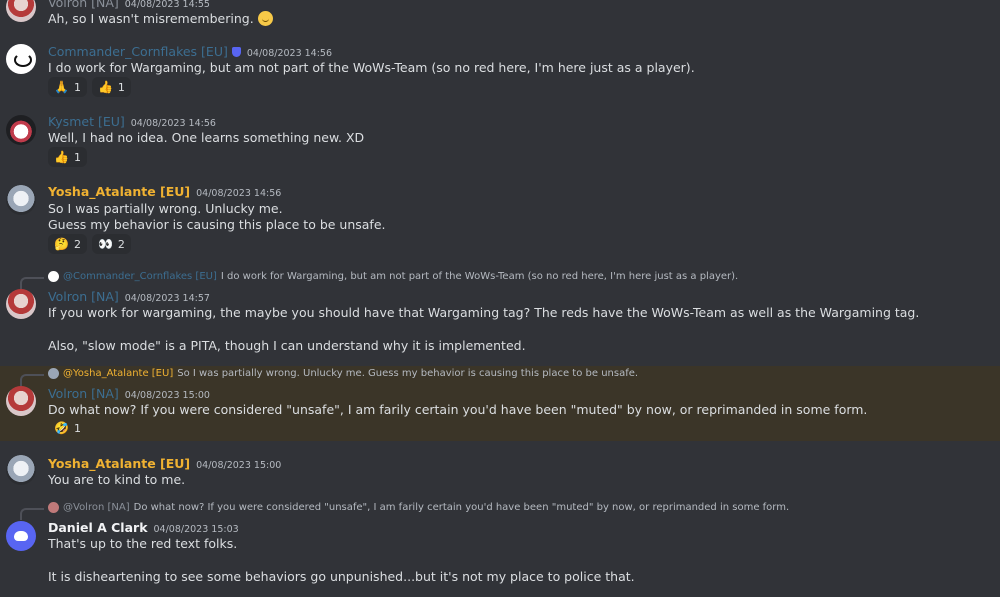 This screenshot has height=597, width=1000. I want to click on message-text: So I was partially wrong. Unlucky me., so click(165, 208).